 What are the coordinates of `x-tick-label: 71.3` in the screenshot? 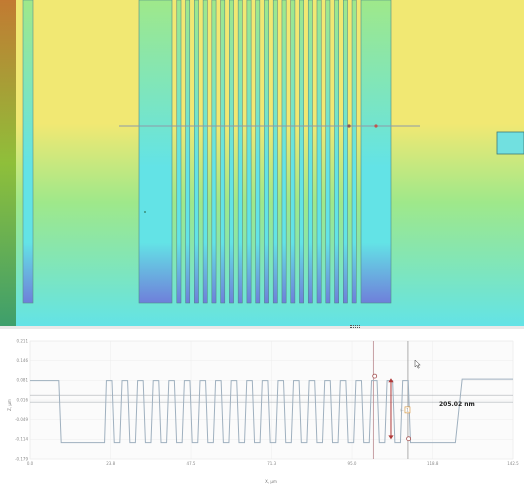 It's located at (271, 463).